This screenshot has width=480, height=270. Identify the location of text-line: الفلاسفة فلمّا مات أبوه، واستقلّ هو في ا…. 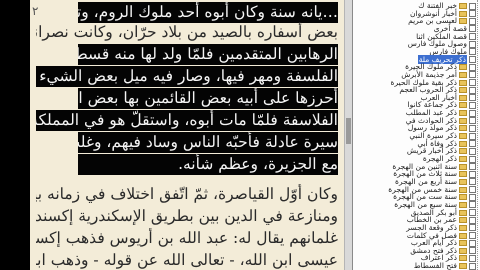
(187, 120).